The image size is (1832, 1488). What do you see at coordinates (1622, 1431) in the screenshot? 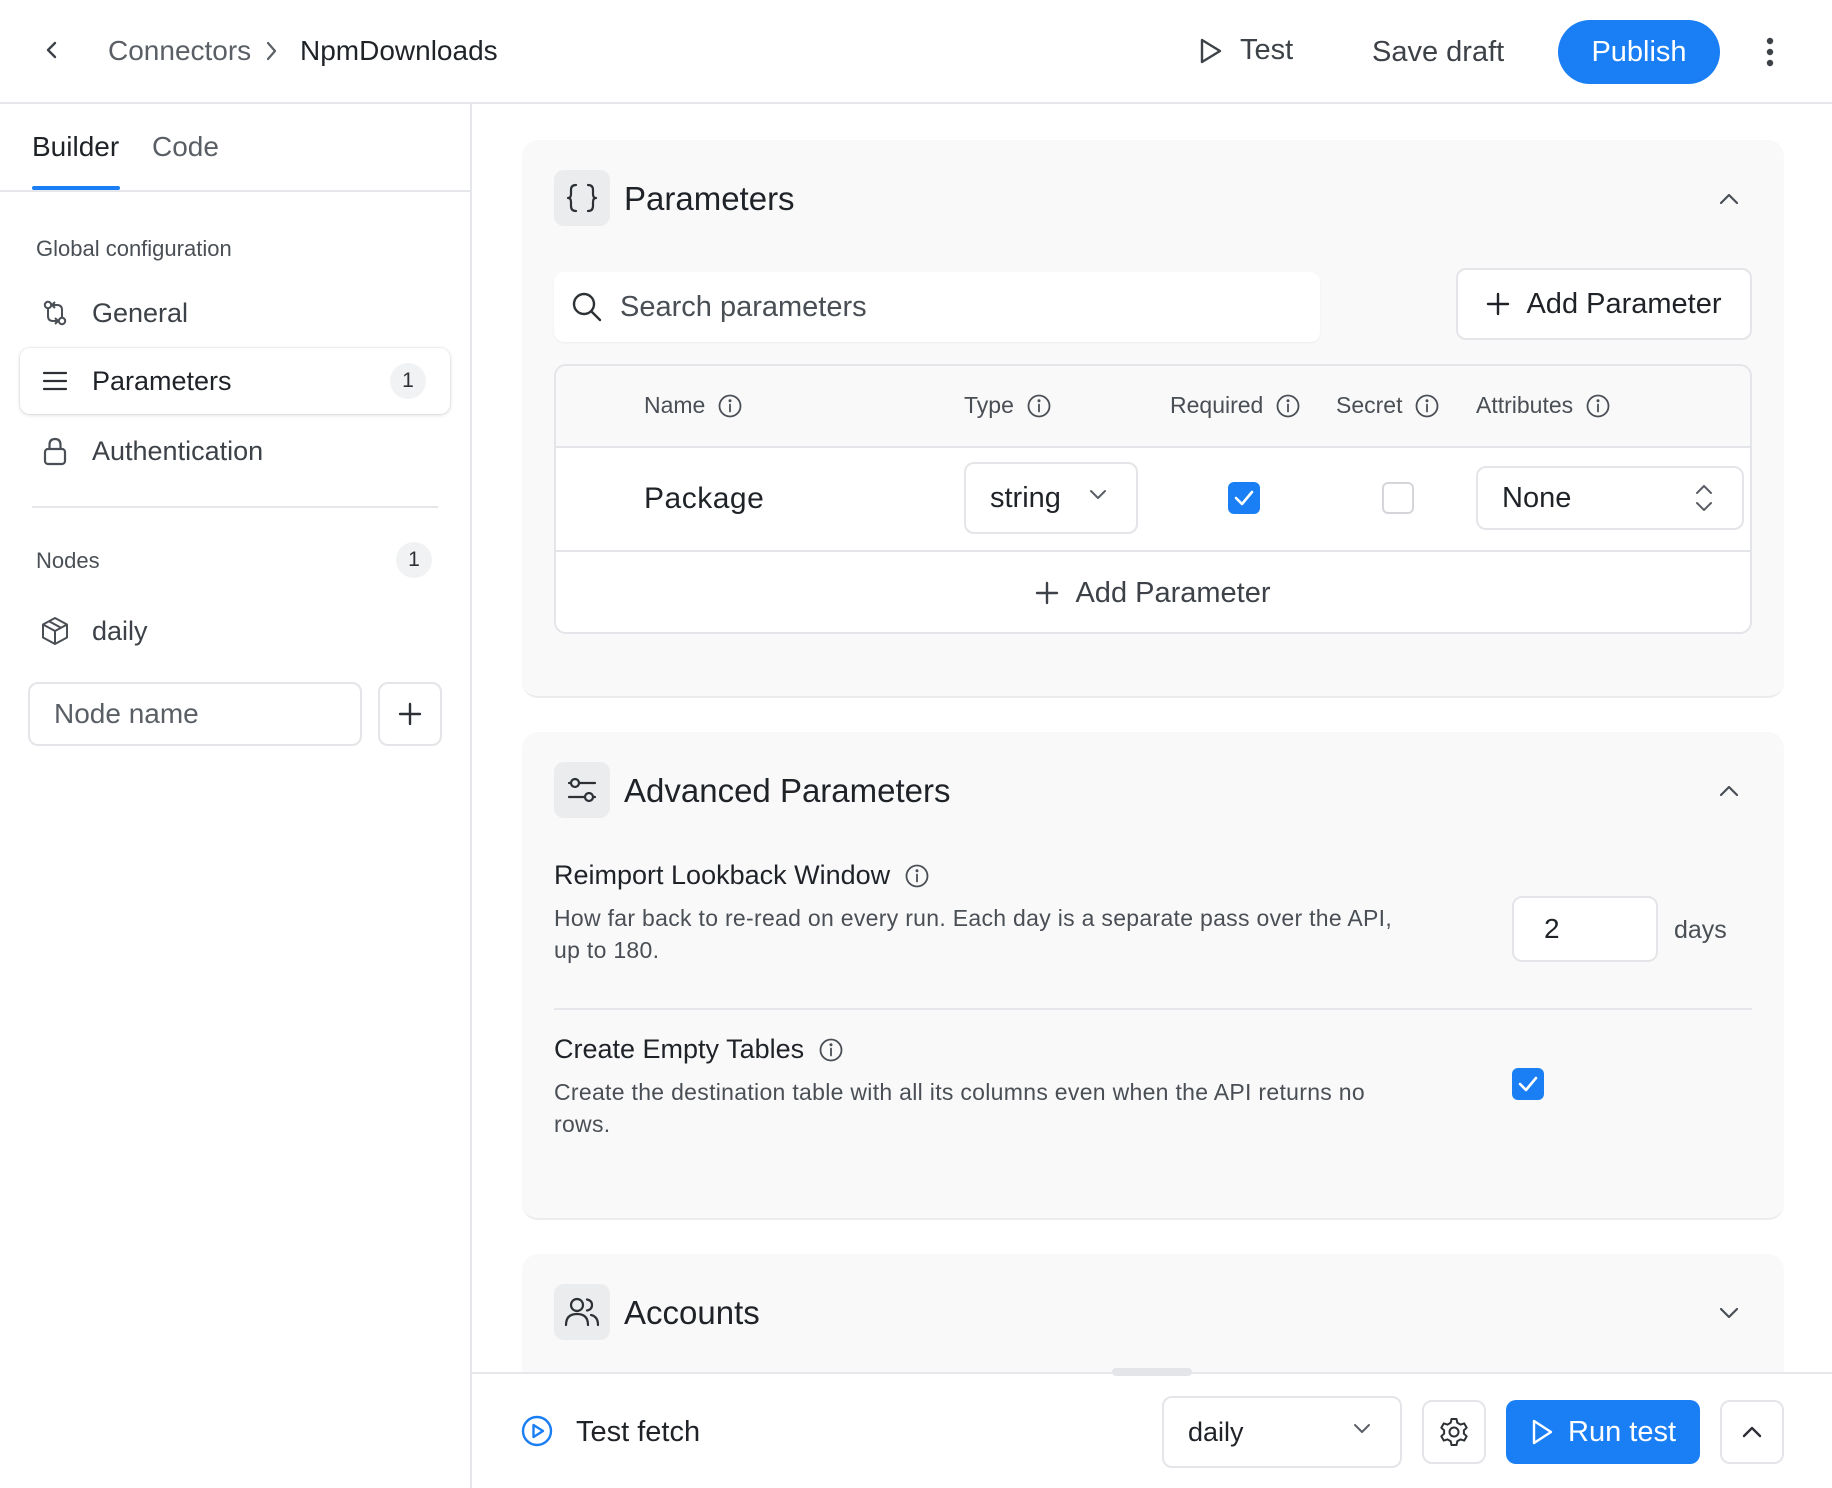
I see `run-test-label: Run test` at bounding box center [1622, 1431].